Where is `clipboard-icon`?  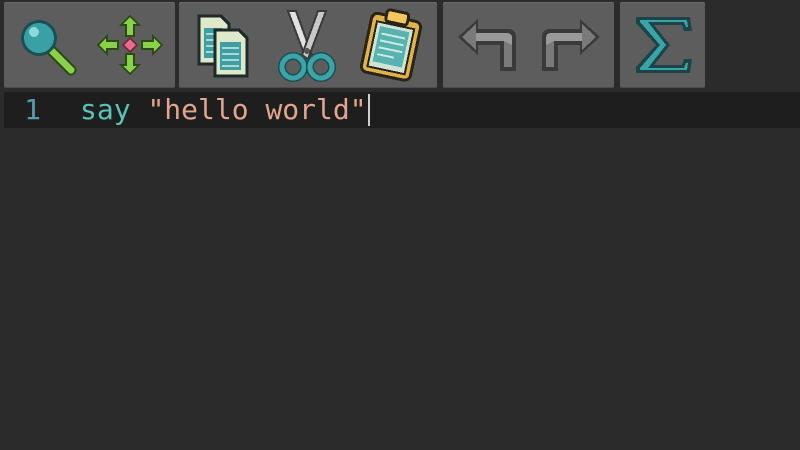
clipboard-icon is located at coordinates (391, 45).